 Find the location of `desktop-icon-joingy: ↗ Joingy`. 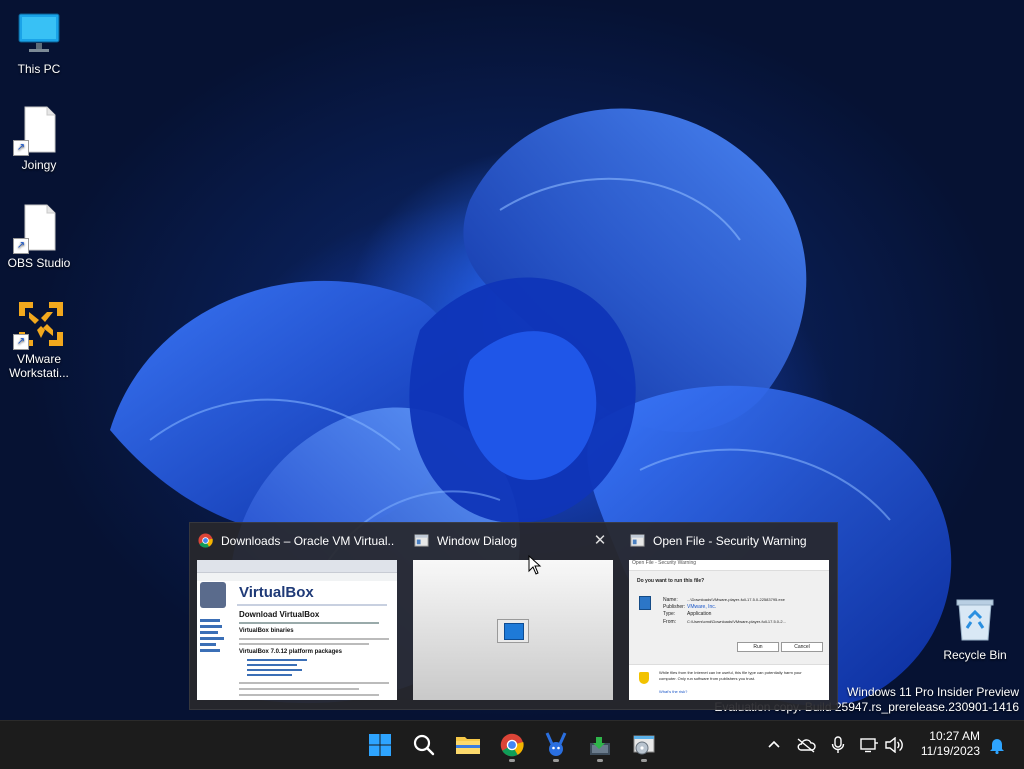

desktop-icon-joingy: ↗ Joingy is located at coordinates (39, 139).